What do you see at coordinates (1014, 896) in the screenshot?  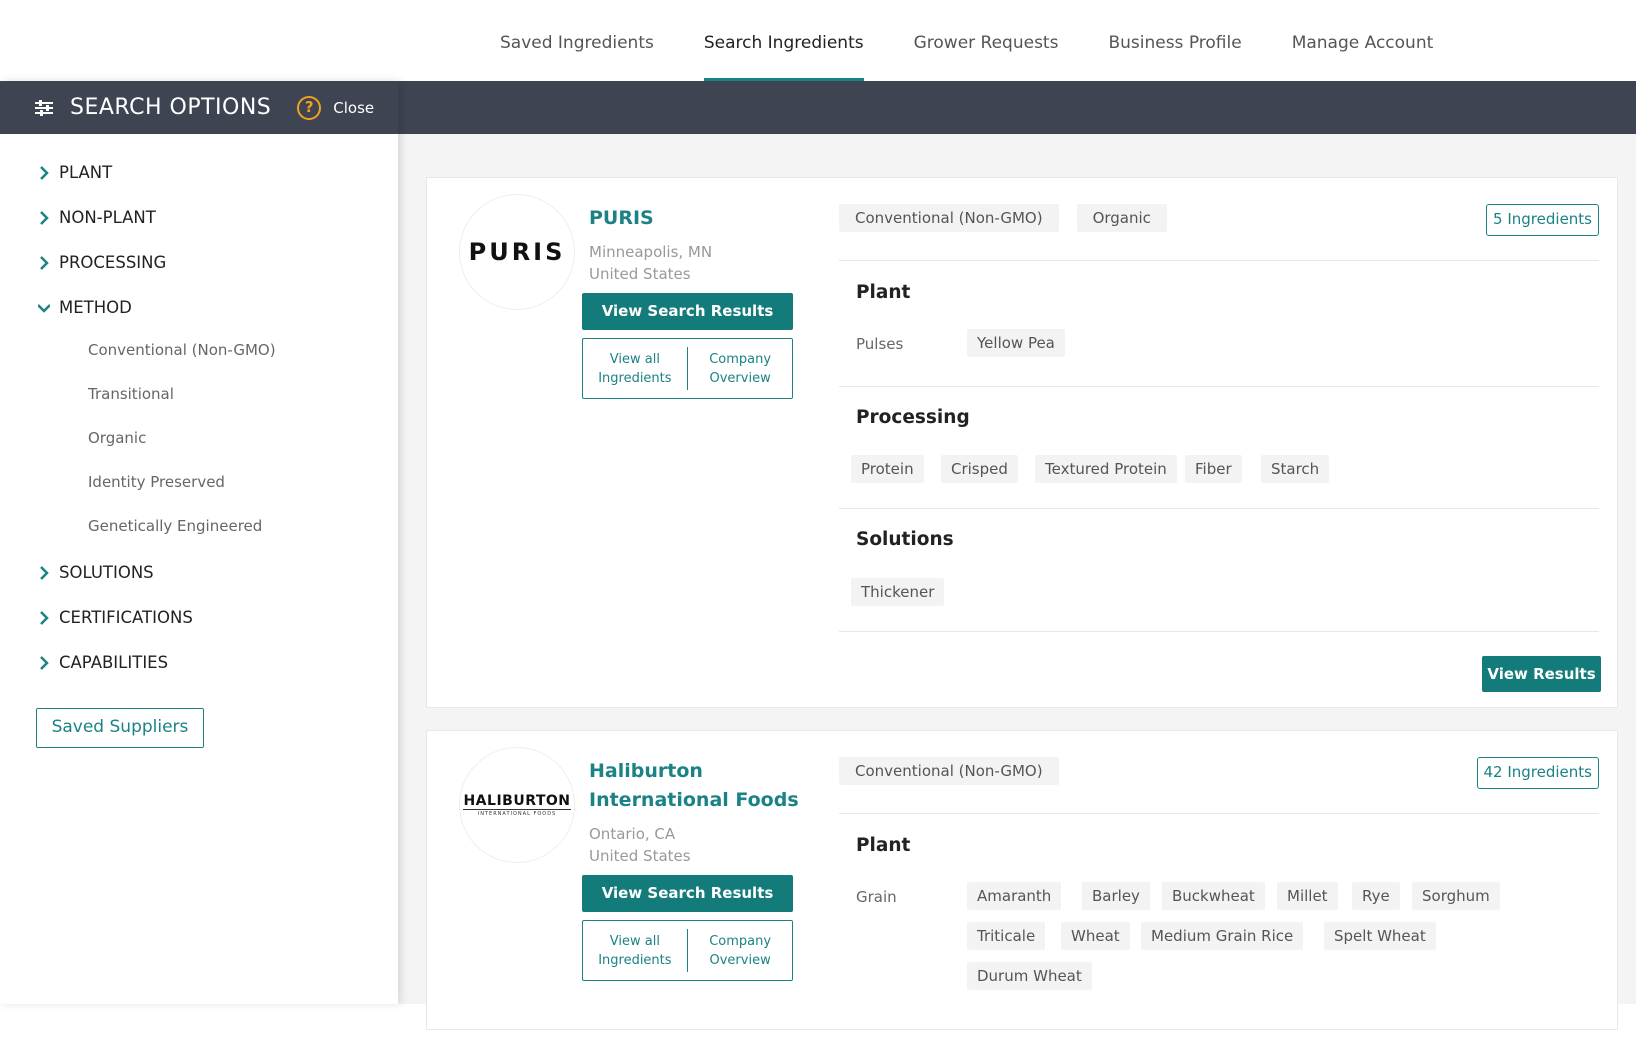 I see `ingredient-chip: Amaranth` at bounding box center [1014, 896].